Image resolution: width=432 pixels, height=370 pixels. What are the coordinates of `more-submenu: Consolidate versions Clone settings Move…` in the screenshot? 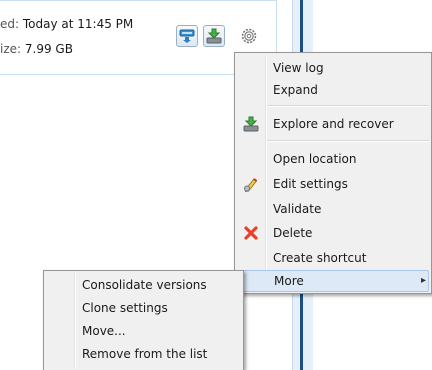 It's located at (143, 320).